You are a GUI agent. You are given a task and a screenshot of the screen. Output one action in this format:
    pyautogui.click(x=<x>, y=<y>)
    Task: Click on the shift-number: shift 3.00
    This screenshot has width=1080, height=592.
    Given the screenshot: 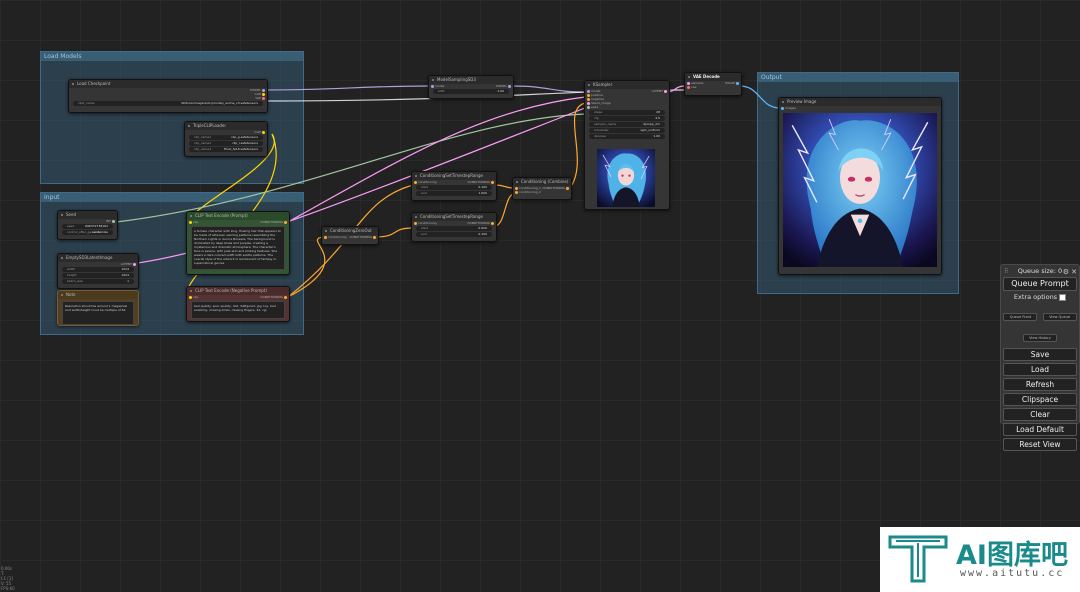 What is the action you would take?
    pyautogui.click(x=471, y=91)
    